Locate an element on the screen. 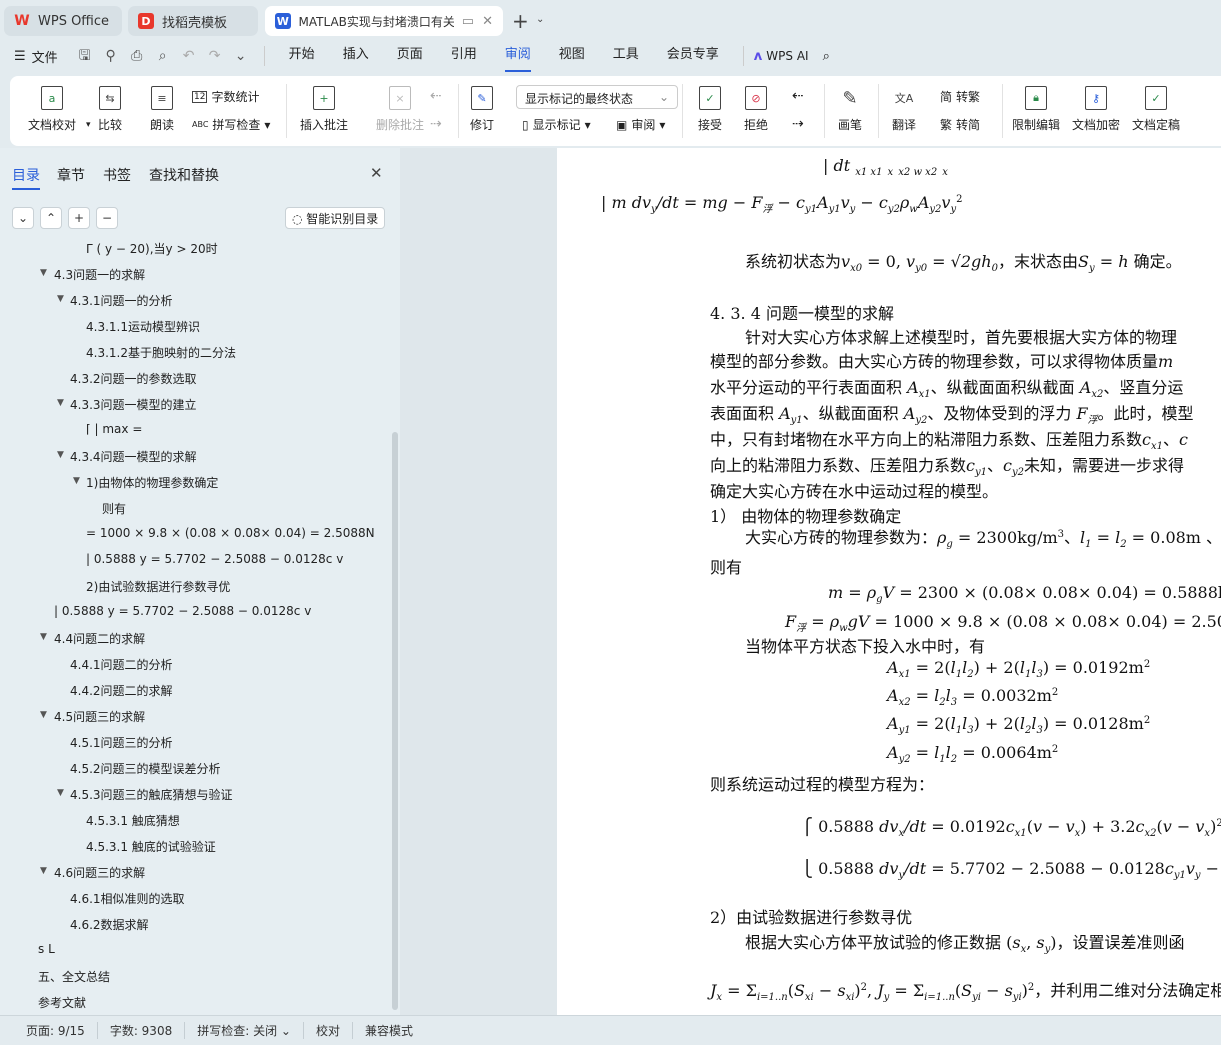  print-preview-icon: ⌕ is located at coordinates (163, 56).